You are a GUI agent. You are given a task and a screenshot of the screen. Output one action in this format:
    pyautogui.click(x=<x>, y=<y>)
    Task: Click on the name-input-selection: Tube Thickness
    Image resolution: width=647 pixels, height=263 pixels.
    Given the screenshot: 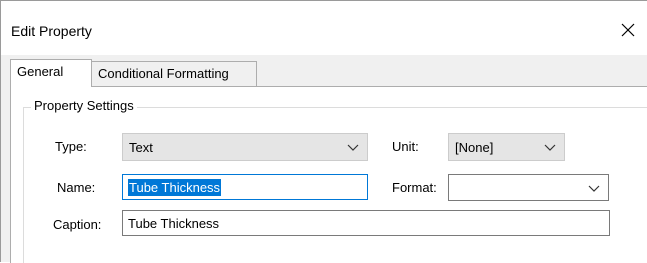 What is the action you would take?
    pyautogui.click(x=175, y=187)
    